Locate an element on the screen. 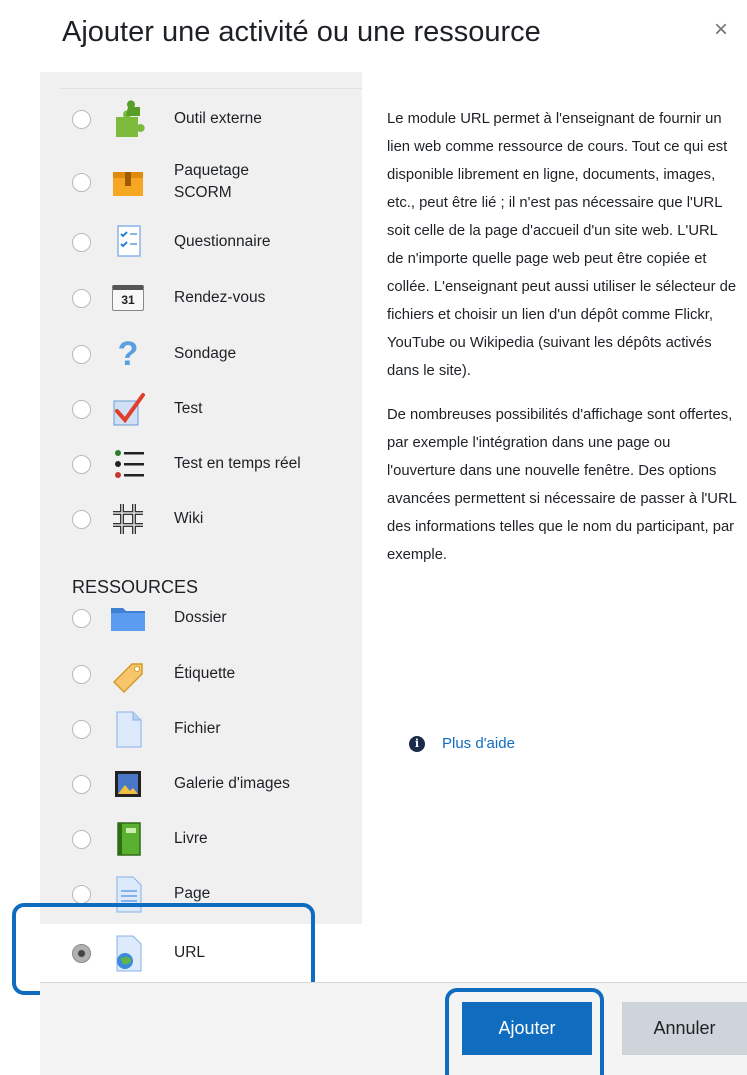 This screenshot has height=1075, width=747. question-mark-icon: ? is located at coordinates (128, 353).